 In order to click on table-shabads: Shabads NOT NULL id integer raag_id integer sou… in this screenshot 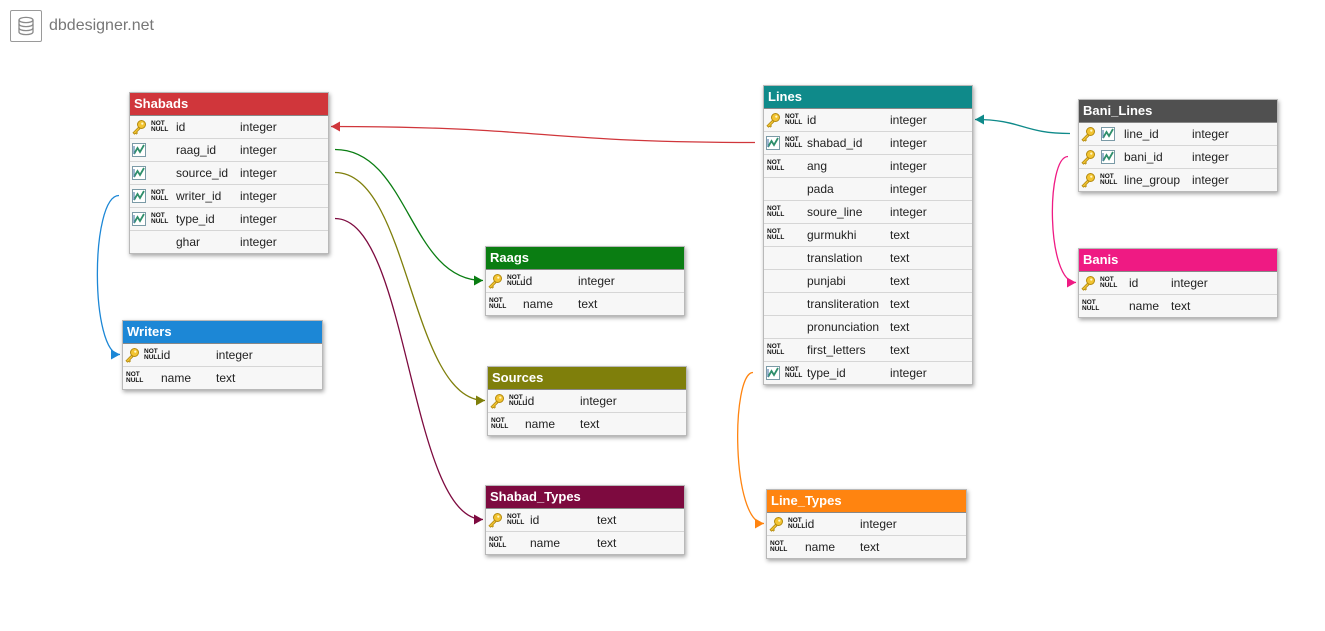, I will do `click(229, 173)`.